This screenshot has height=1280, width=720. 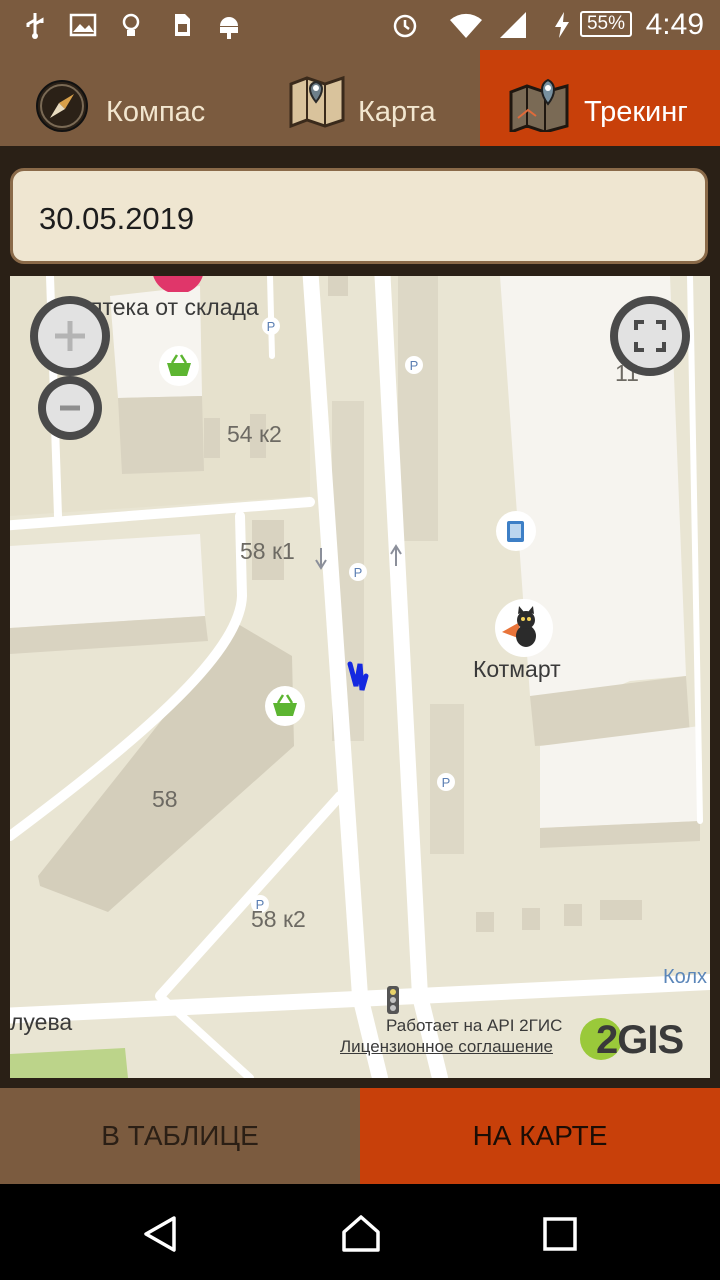 I want to click on map-label-54k2: 54 к2, so click(x=254, y=434).